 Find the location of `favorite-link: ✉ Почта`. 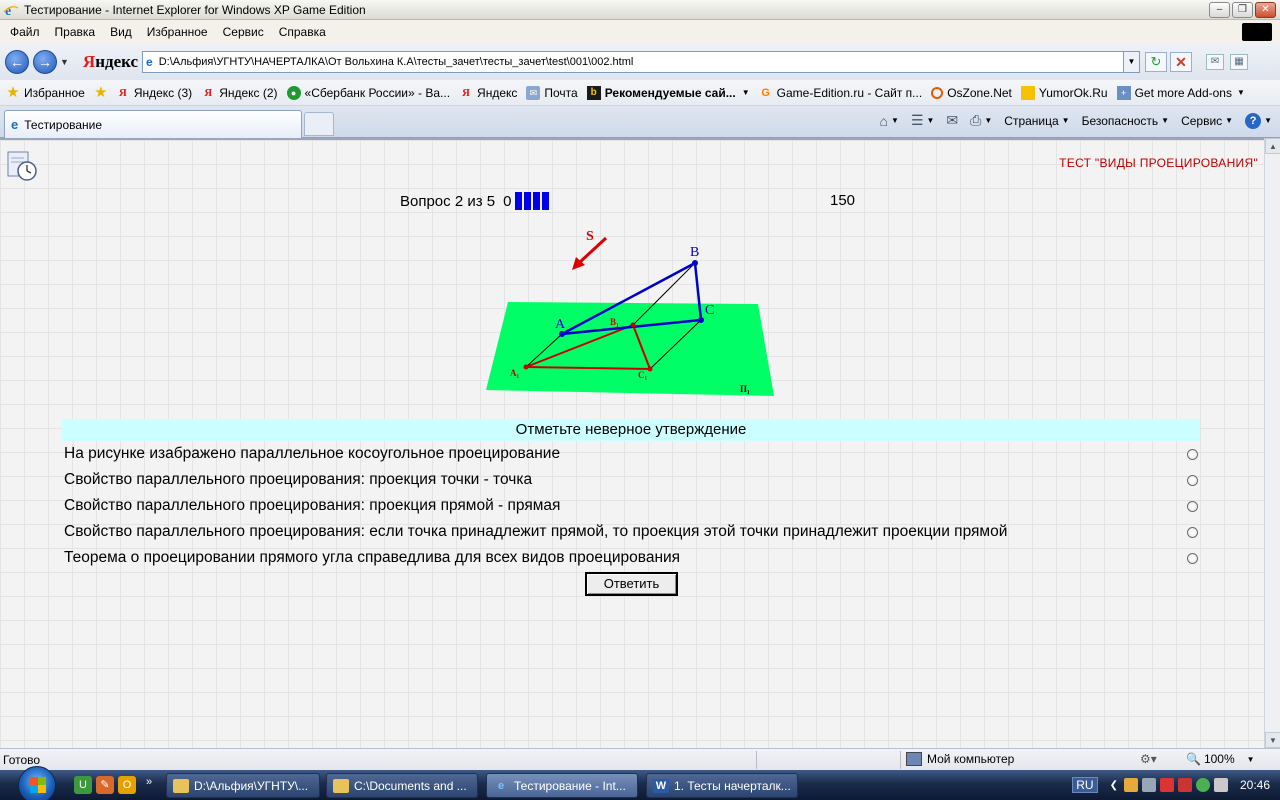

favorite-link: ✉ Почта is located at coordinates (552, 92).